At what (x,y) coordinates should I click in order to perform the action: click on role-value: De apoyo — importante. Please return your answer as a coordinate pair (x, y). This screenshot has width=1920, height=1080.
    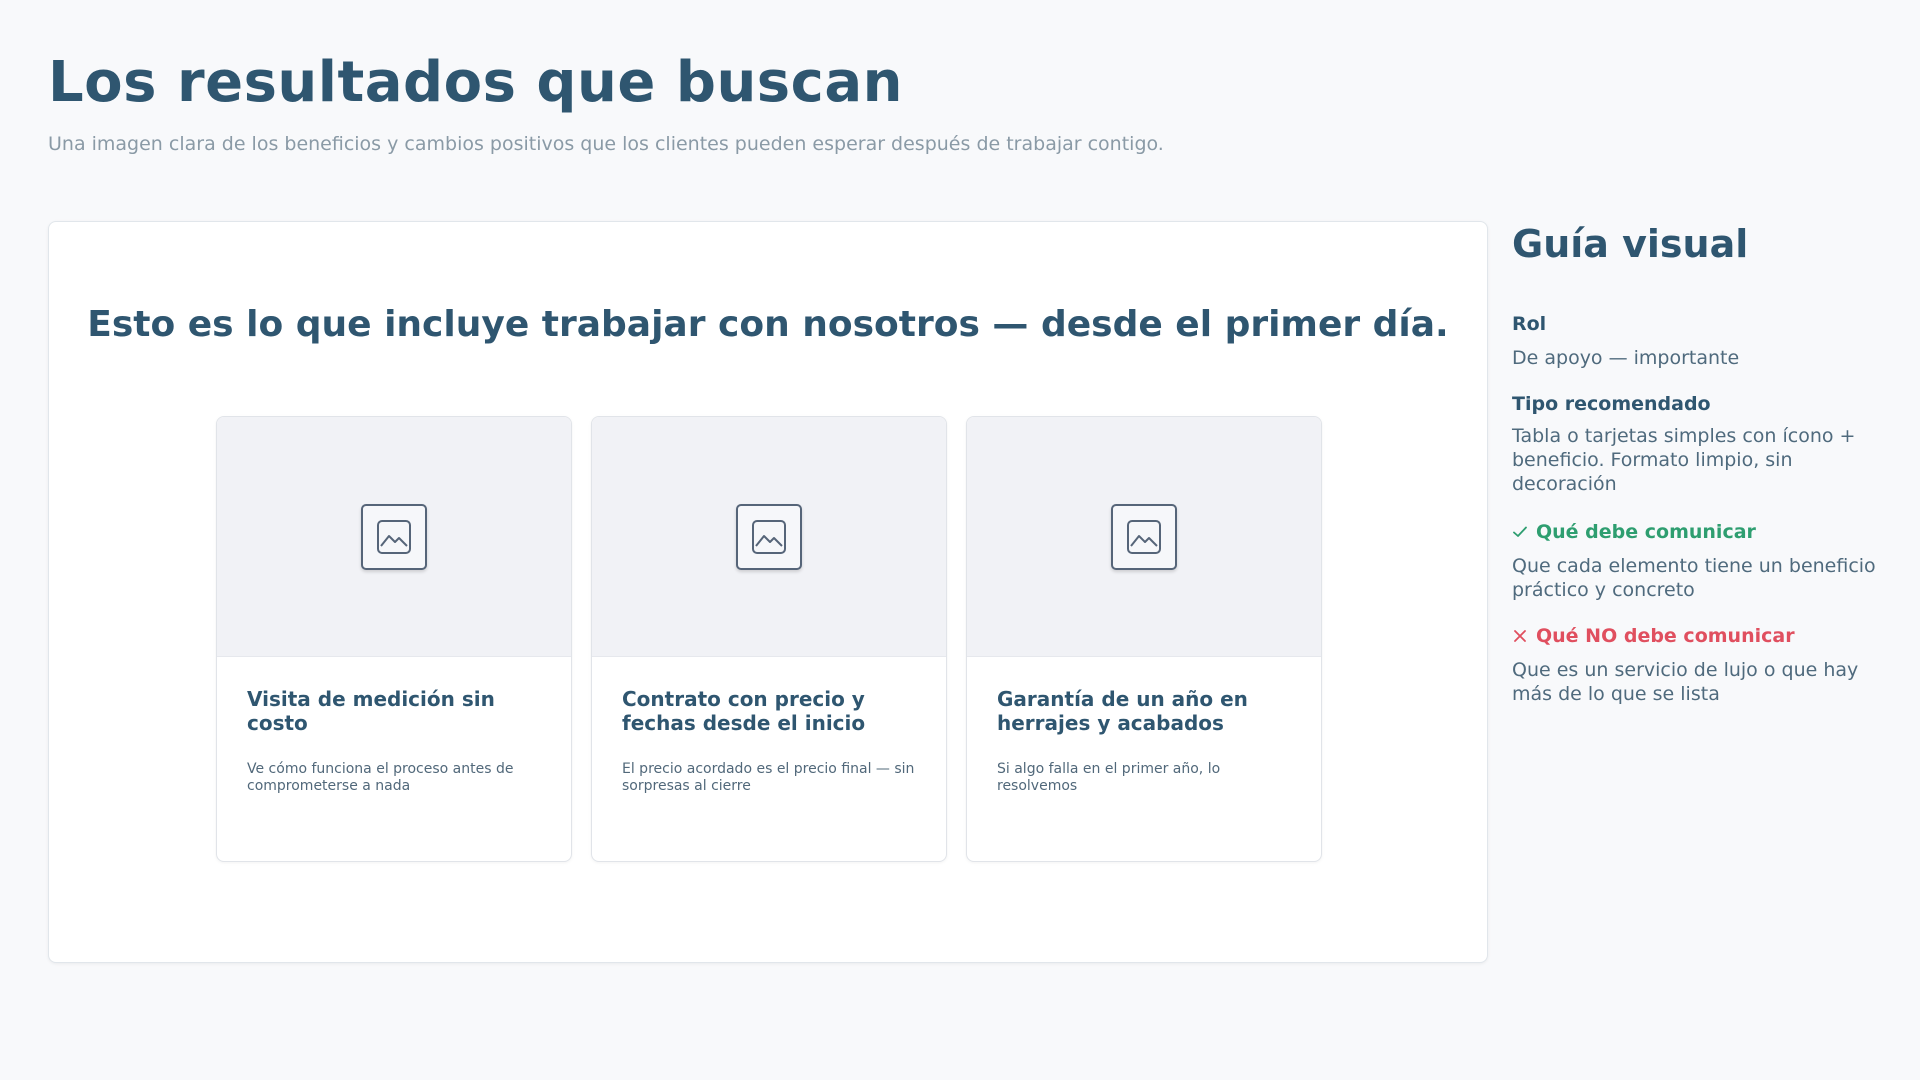
    Looking at the image, I should click on (1626, 358).